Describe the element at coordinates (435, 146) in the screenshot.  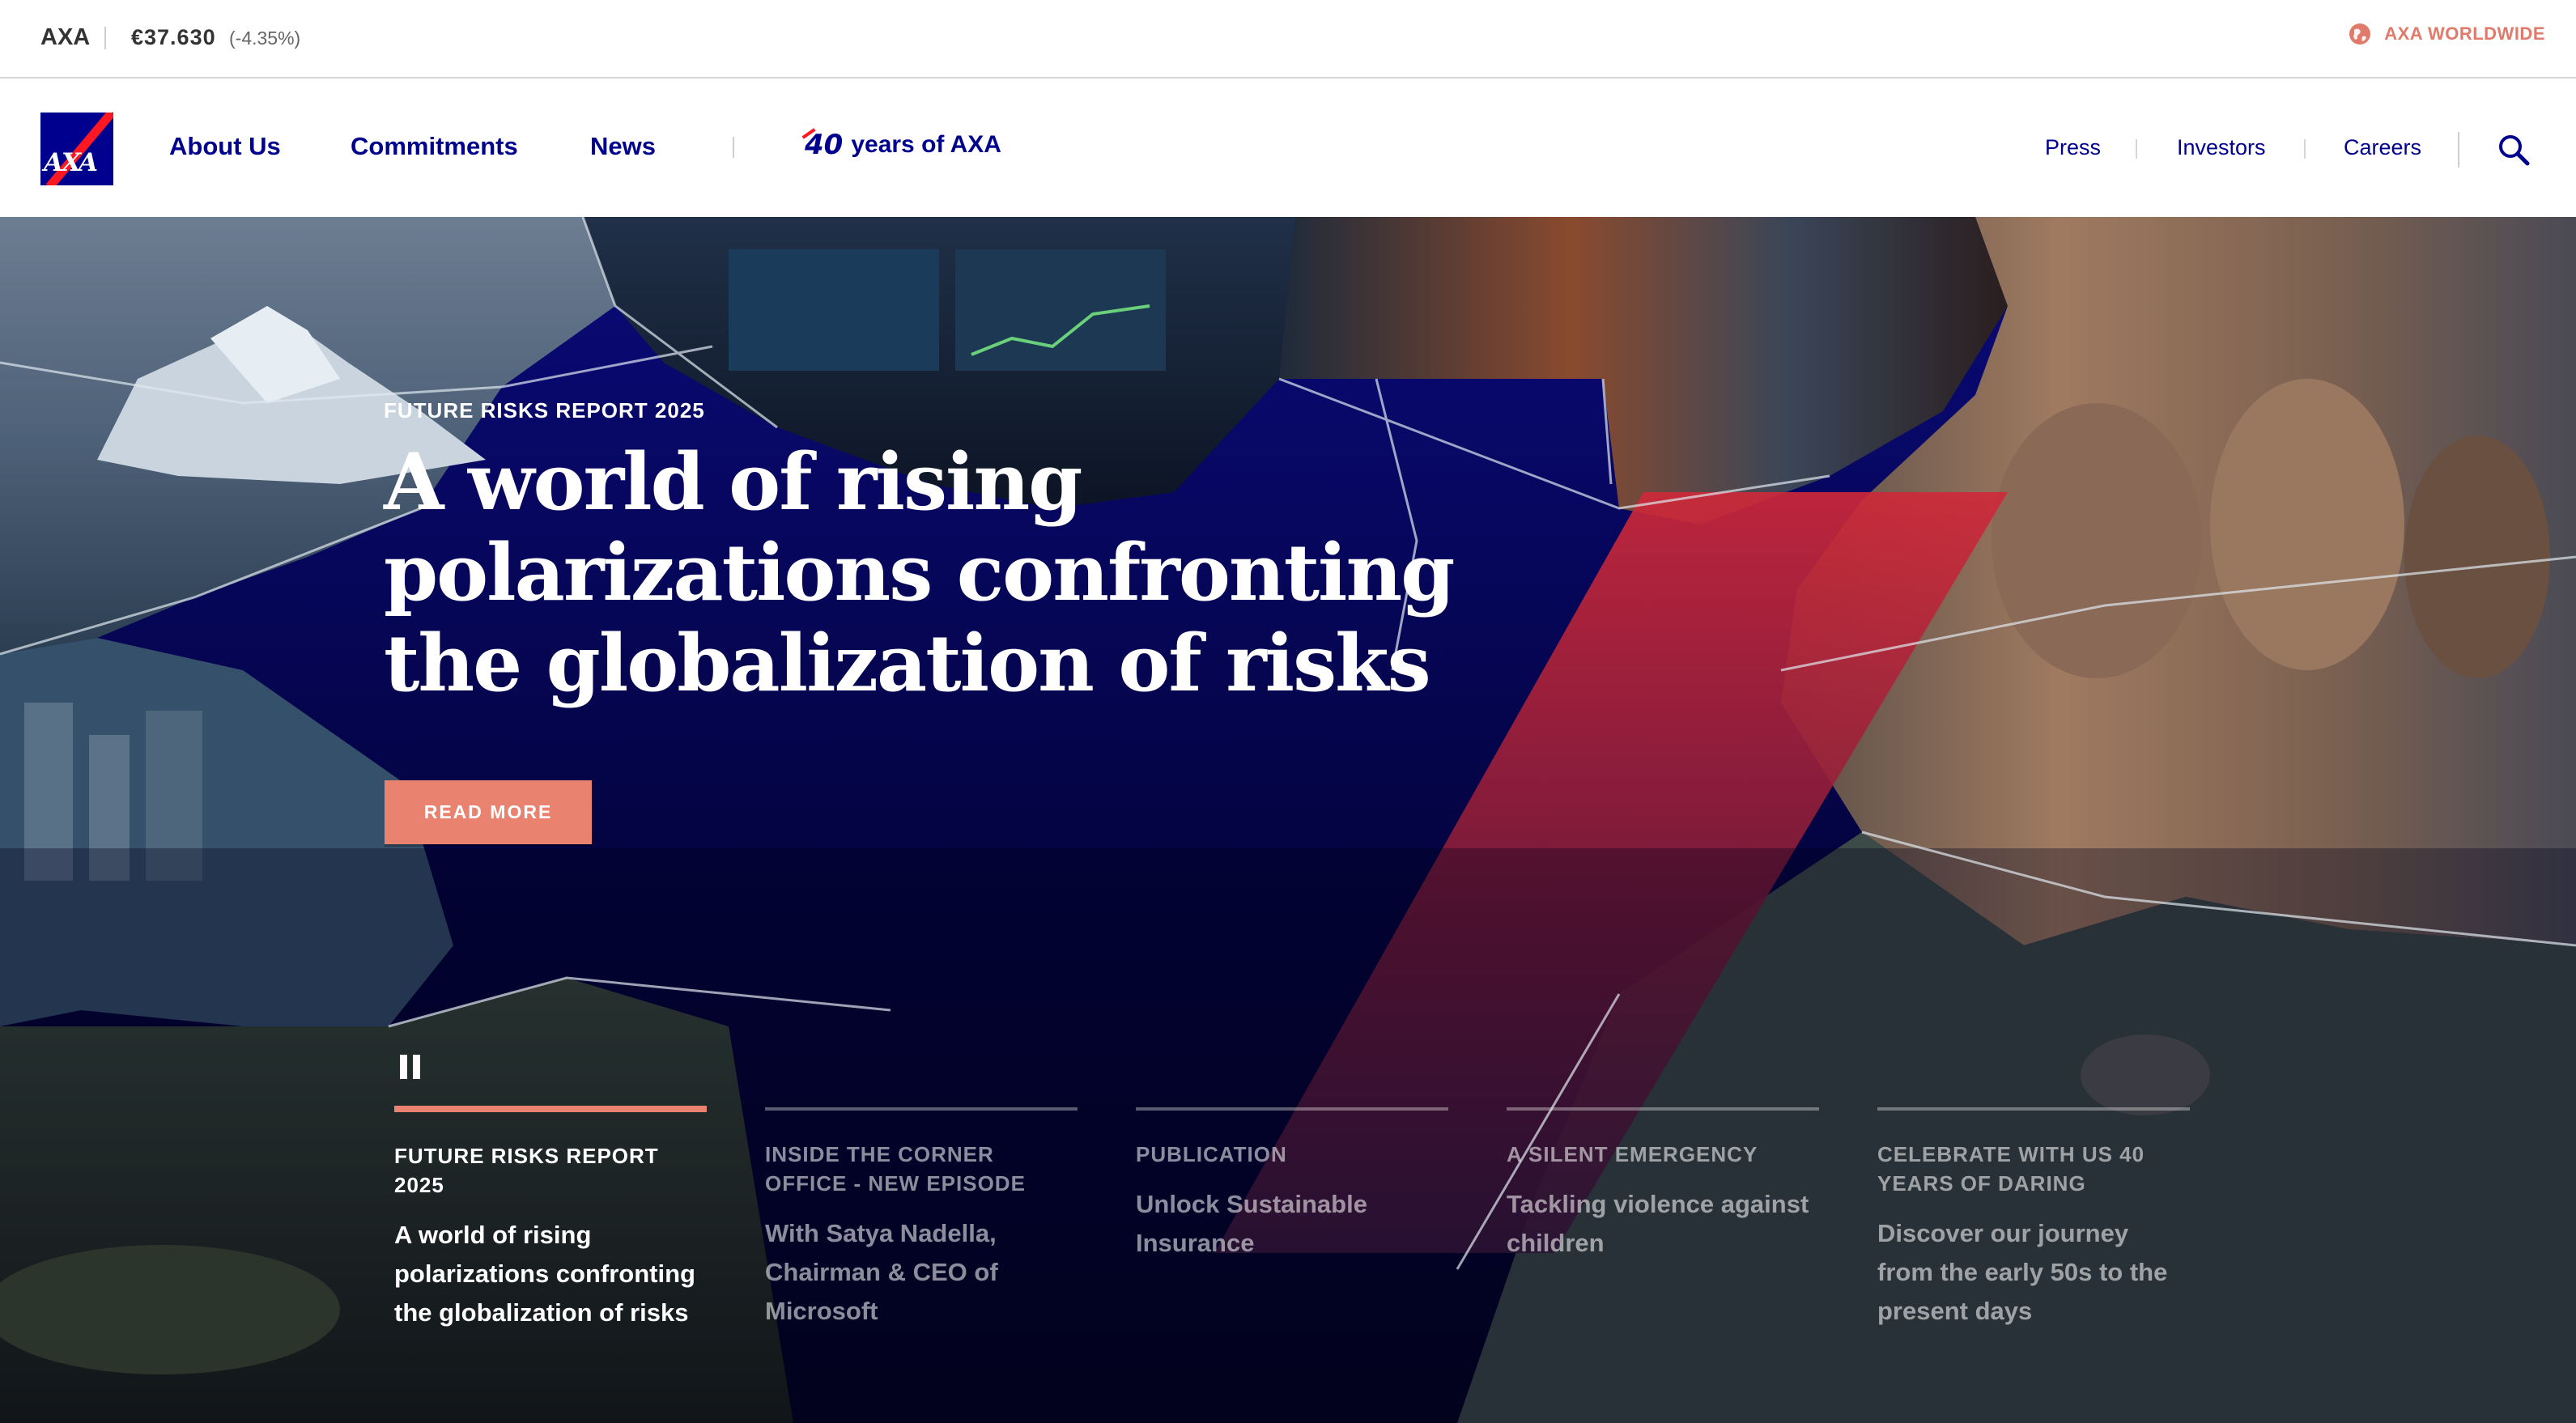
I see `nav-item-commitments: Commitments` at that location.